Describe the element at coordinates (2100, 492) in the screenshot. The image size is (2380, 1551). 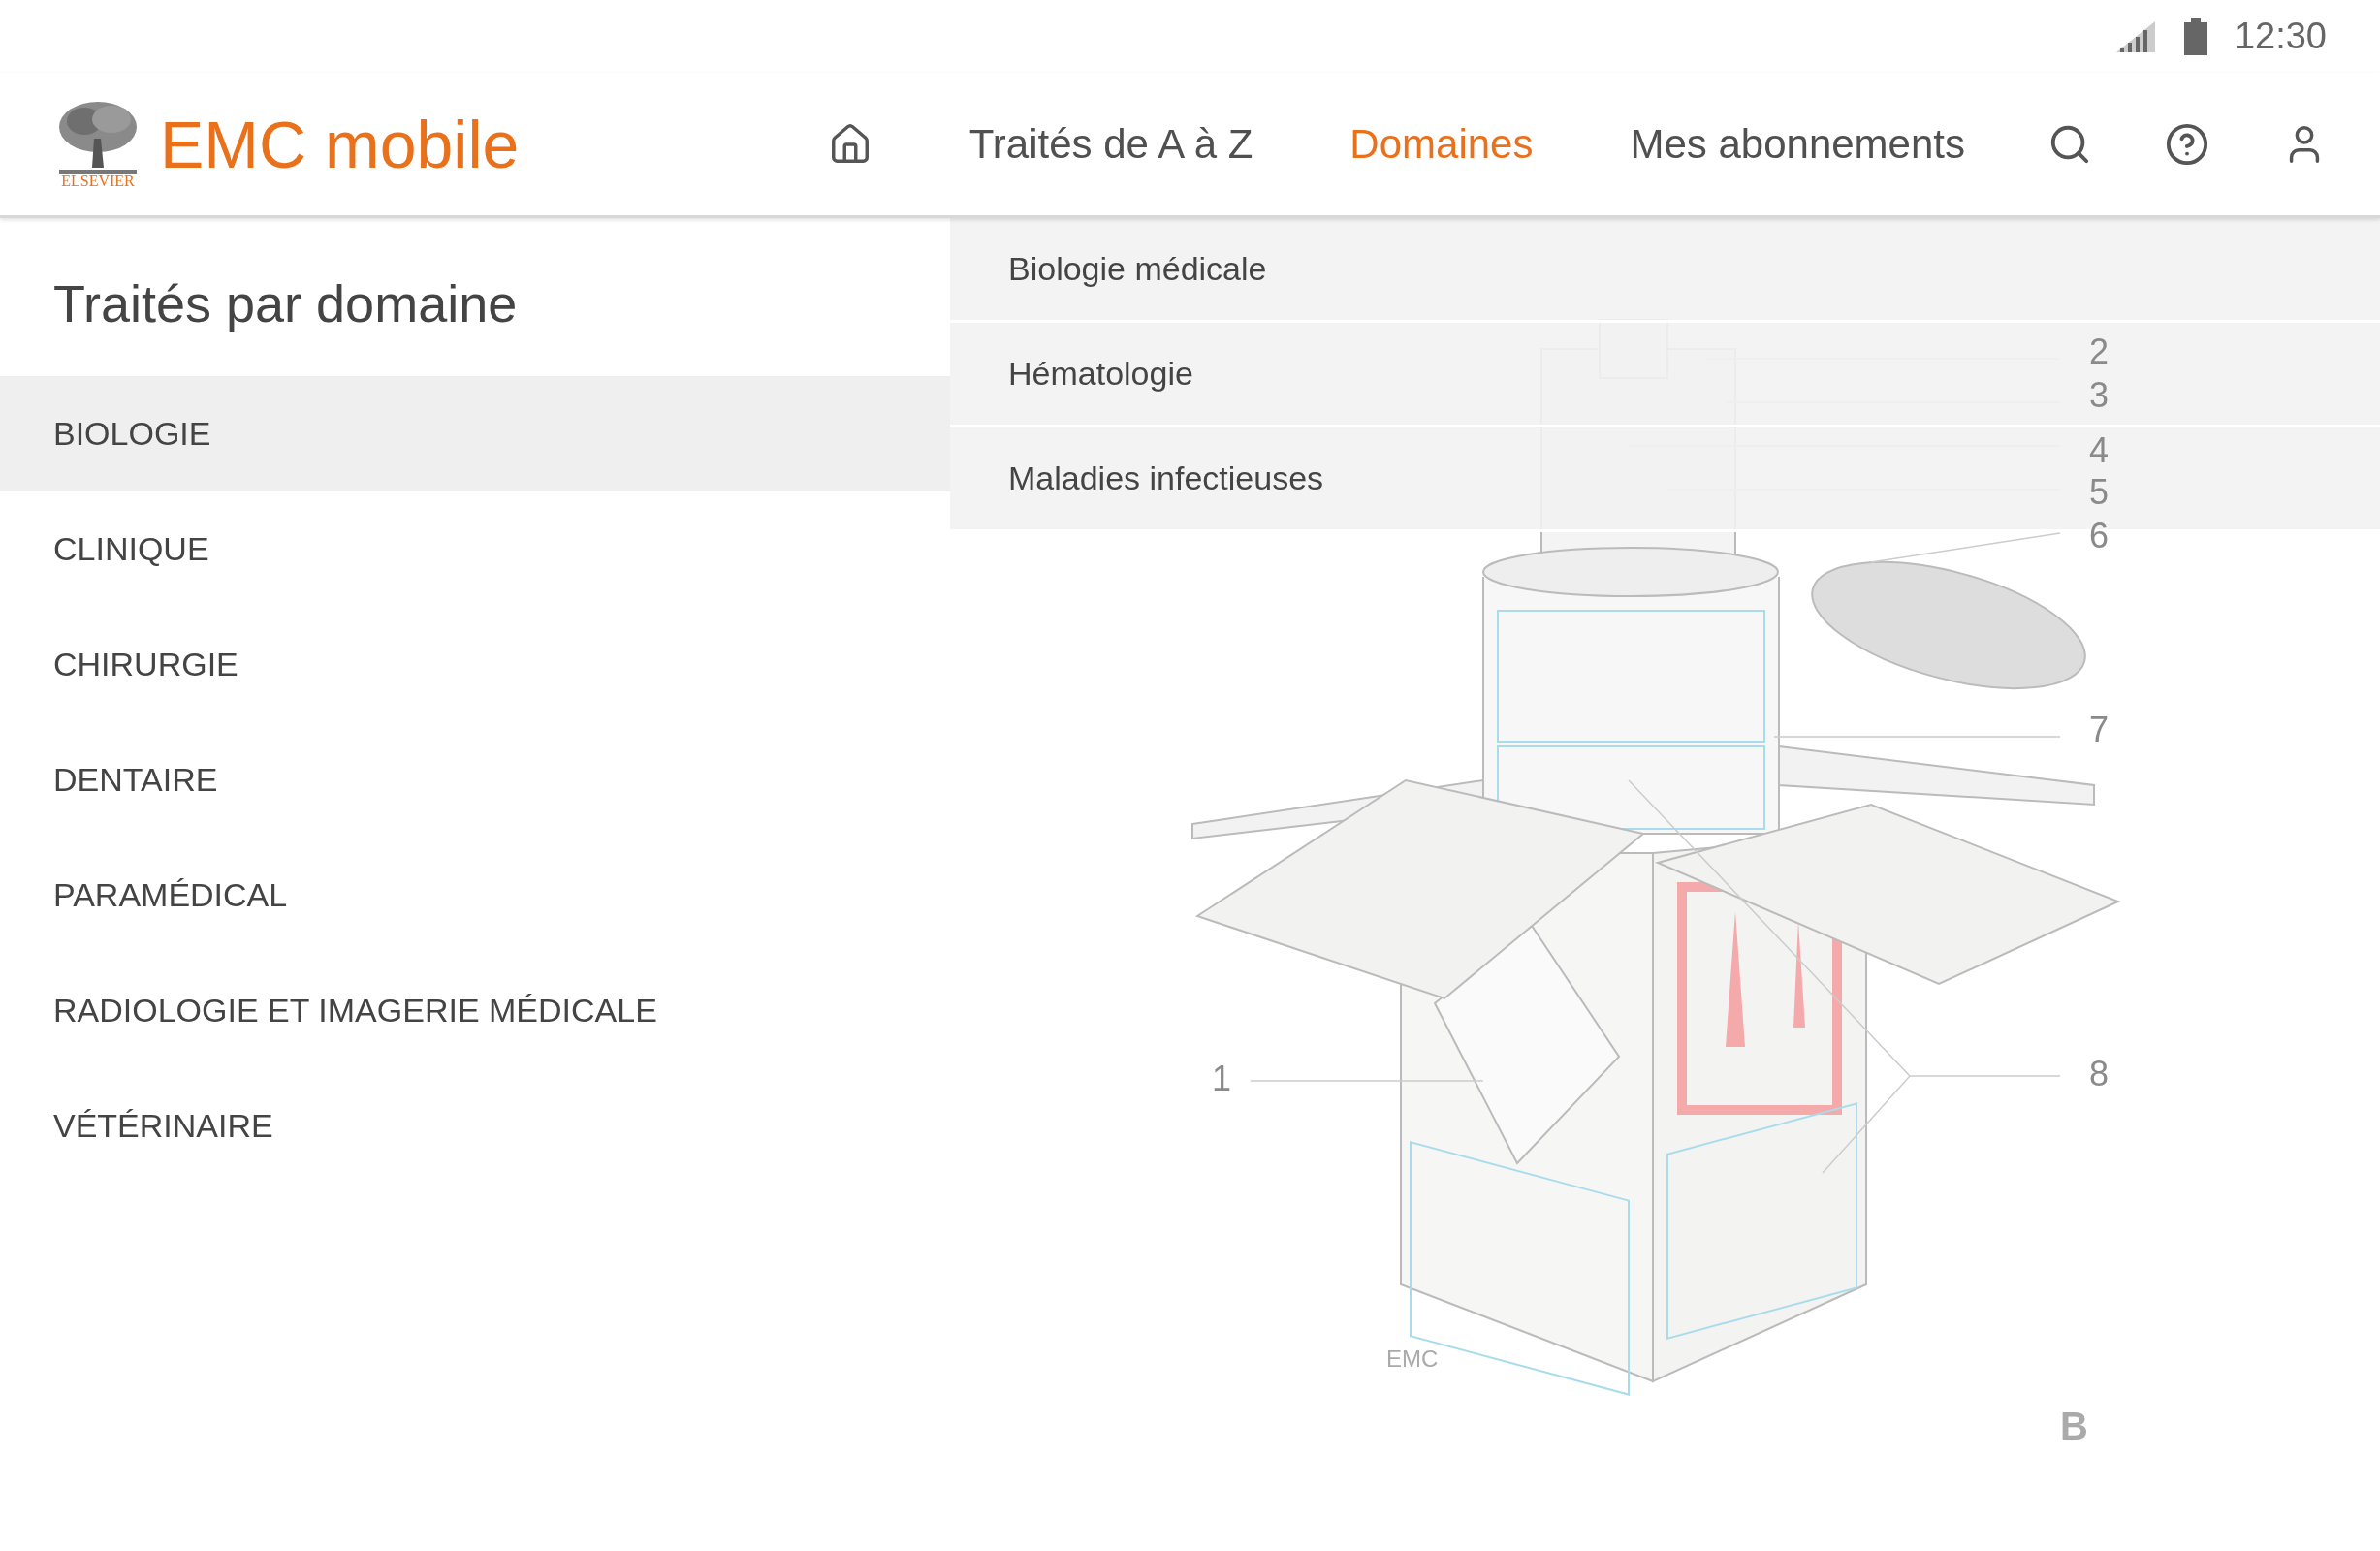
I see `callout-number: 5` at that location.